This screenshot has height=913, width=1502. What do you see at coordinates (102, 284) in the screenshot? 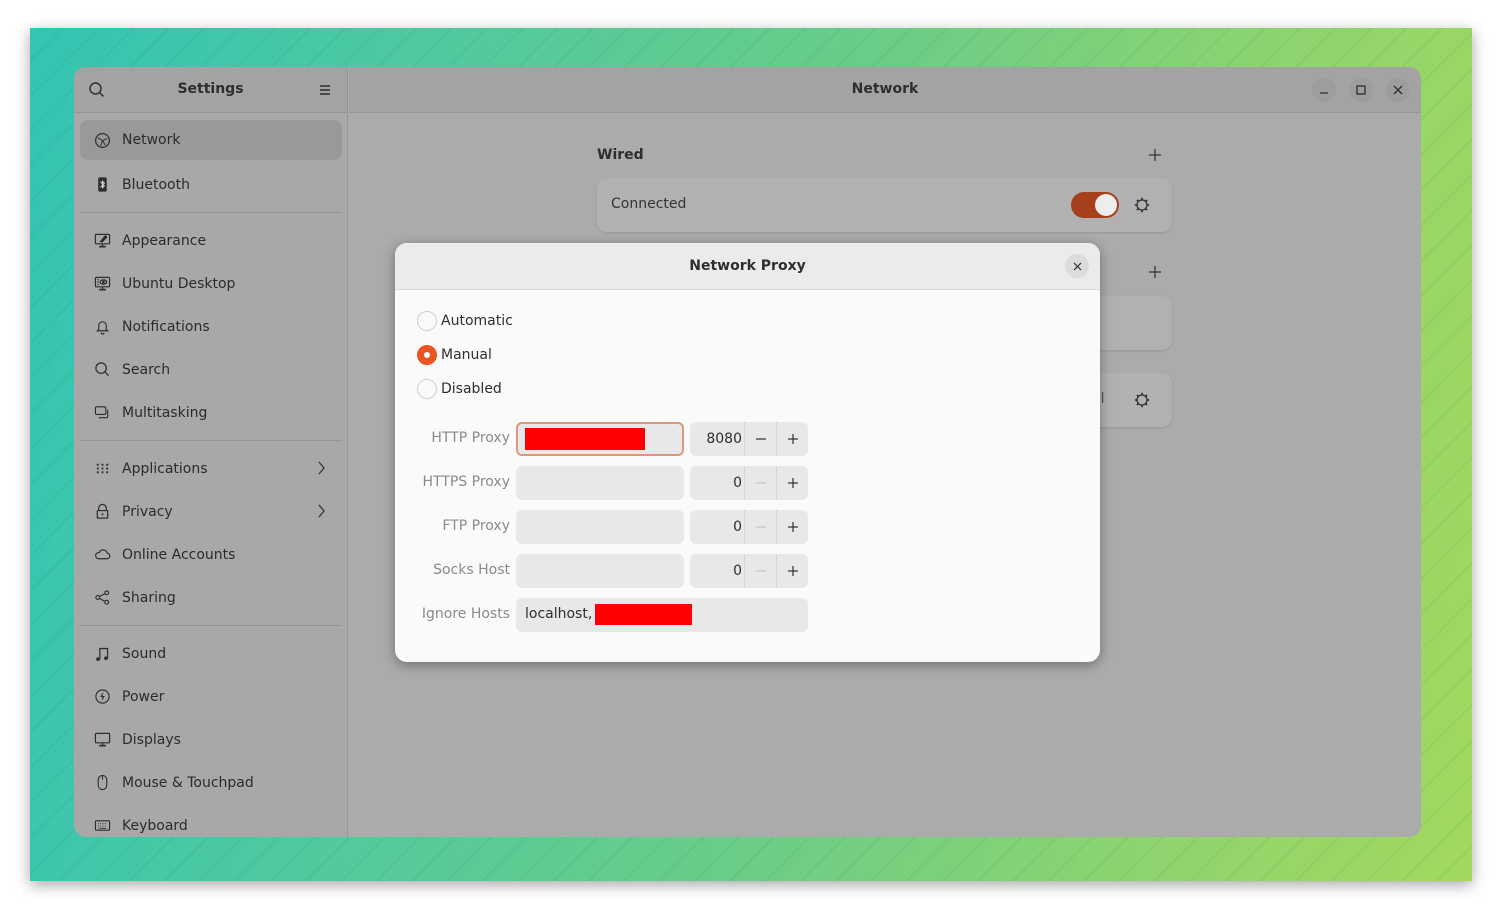
I see `ubuntu-desktop-icon` at bounding box center [102, 284].